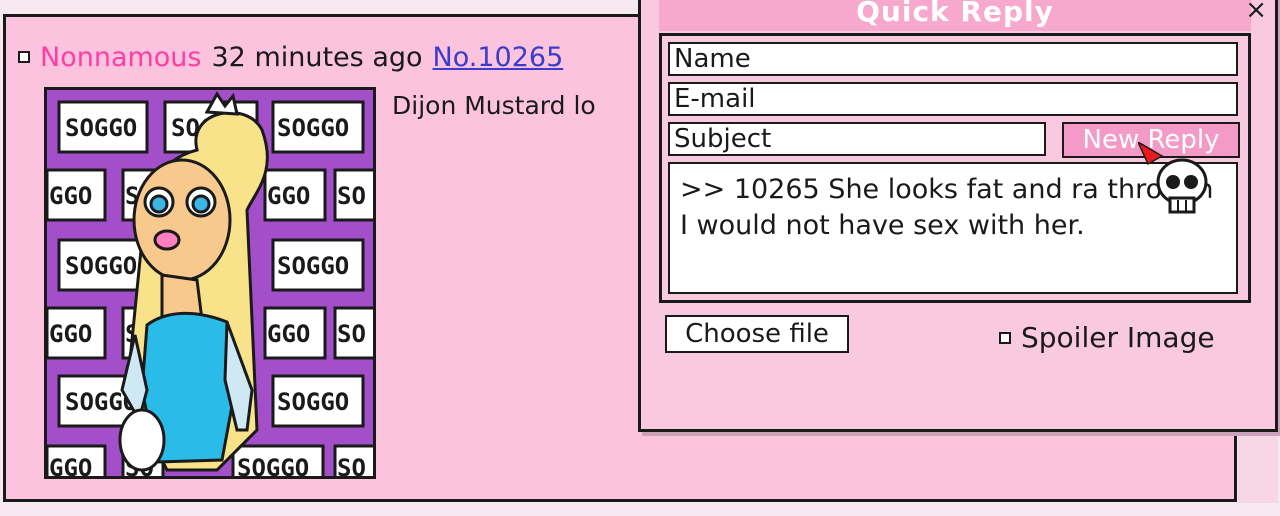 The image size is (1280, 516). Describe the element at coordinates (757, 334) in the screenshot. I see `choose-file-button: Choose file` at that location.